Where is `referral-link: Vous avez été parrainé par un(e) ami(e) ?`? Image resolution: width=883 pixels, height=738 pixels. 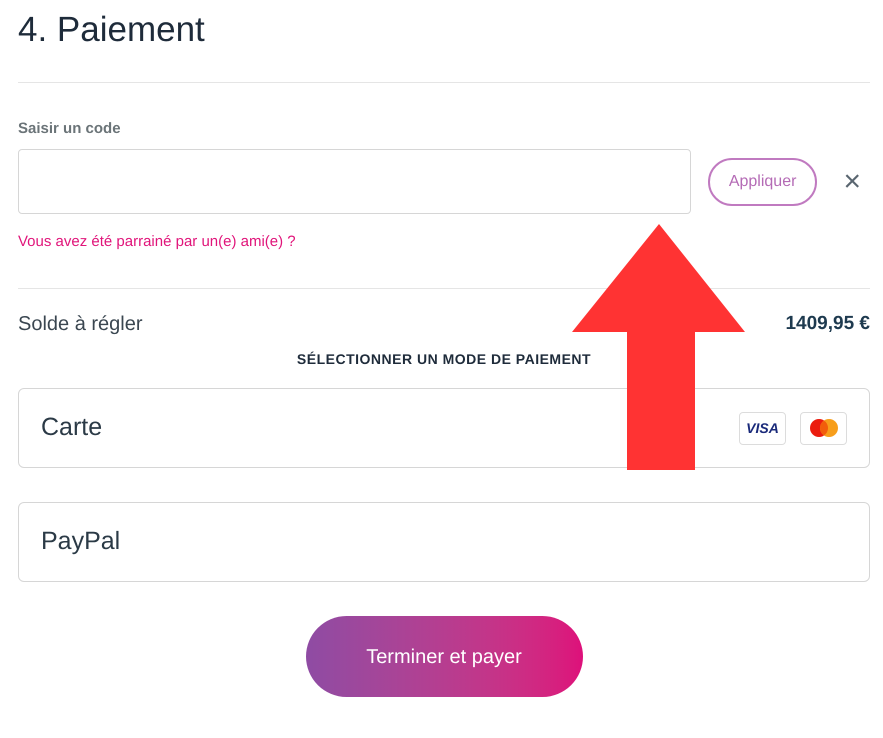
referral-link: Vous avez été parrainé par un(e) ami(e) ? is located at coordinates (157, 242).